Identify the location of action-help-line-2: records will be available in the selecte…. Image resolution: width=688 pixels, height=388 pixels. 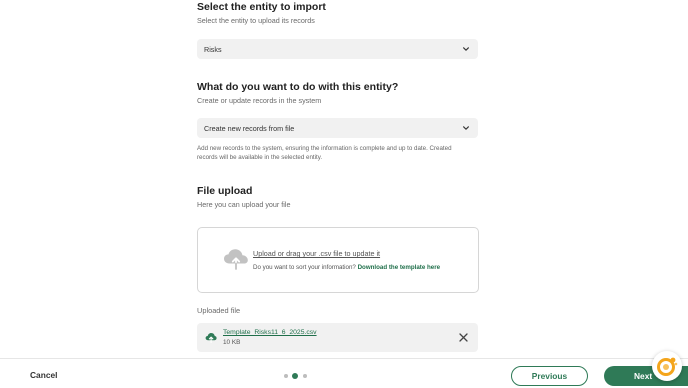
(260, 157).